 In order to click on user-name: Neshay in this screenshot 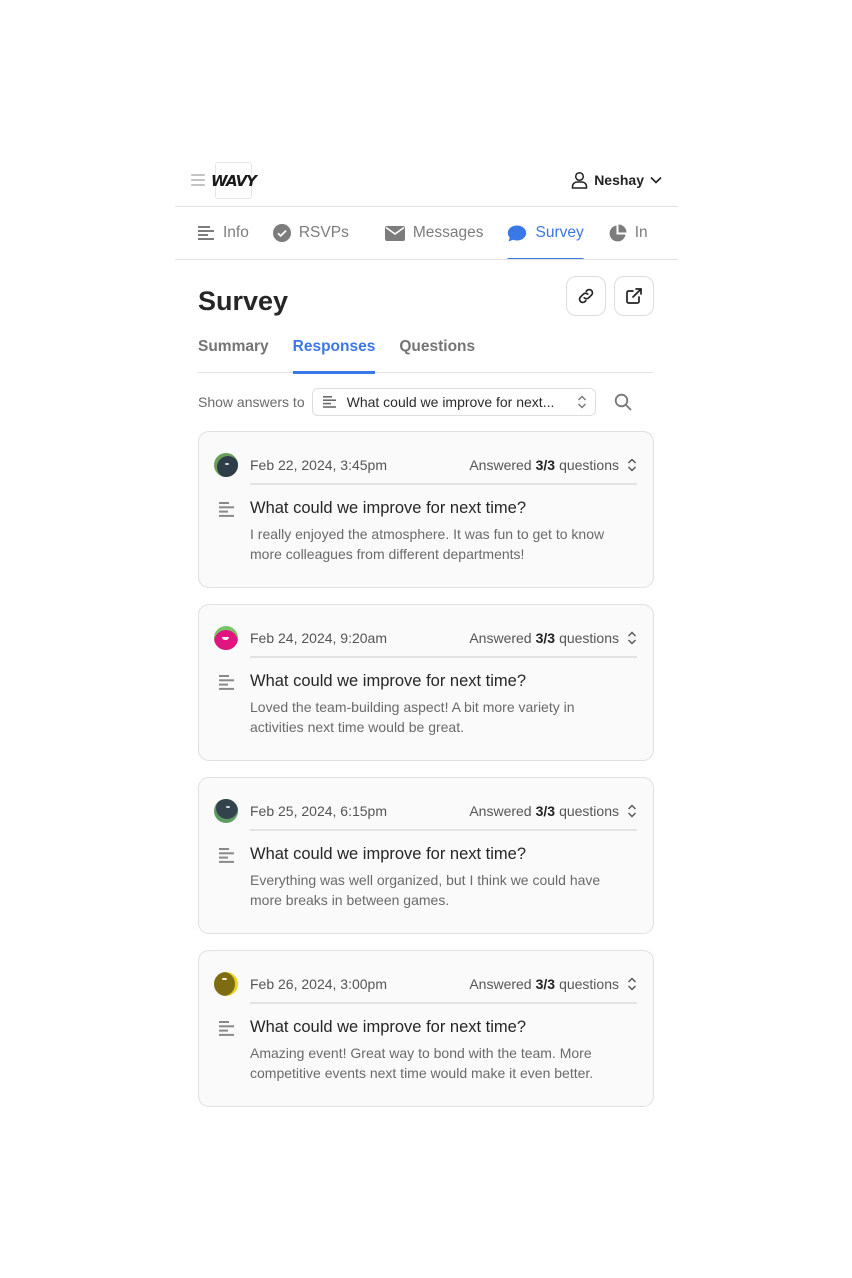, I will do `click(619, 180)`.